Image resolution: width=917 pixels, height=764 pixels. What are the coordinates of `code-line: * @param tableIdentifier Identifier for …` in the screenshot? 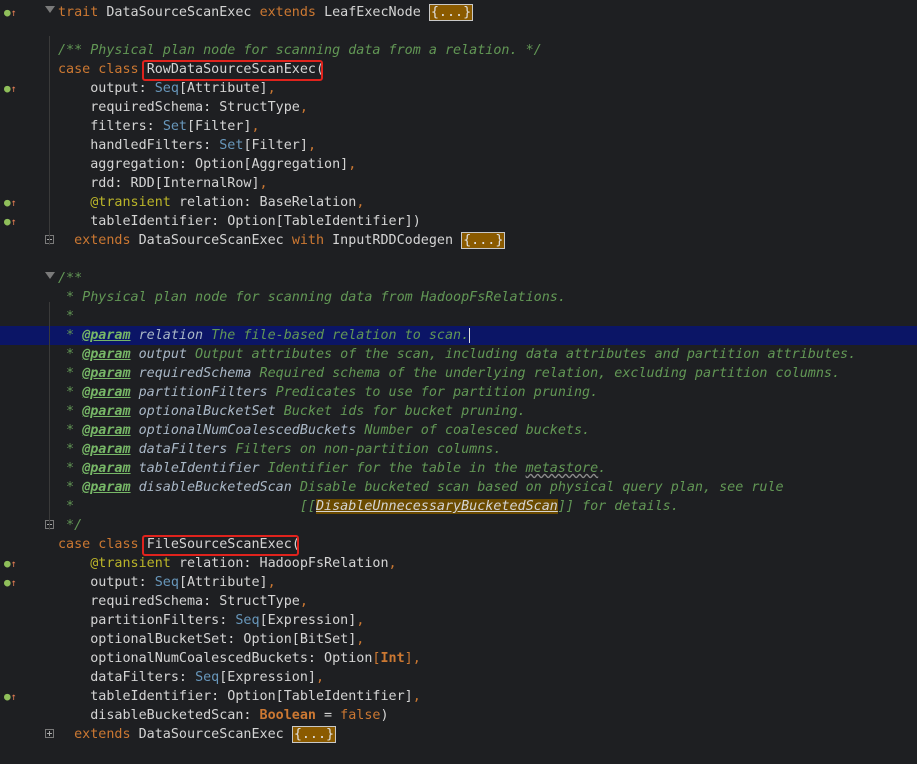 It's located at (458, 468).